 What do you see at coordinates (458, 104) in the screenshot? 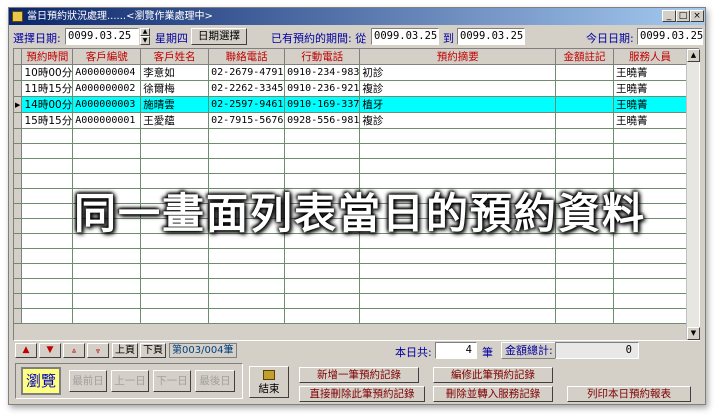
I see `cell-summary: 植牙` at bounding box center [458, 104].